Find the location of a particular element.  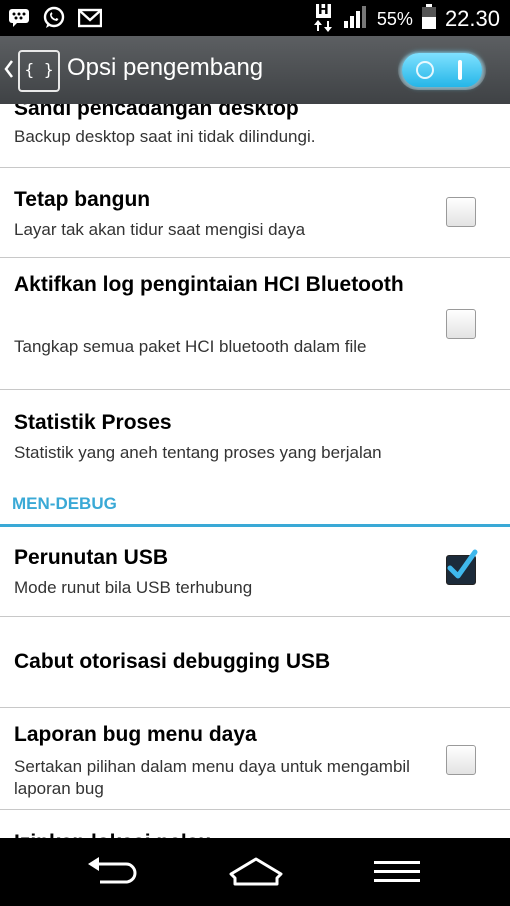

navigation-bar is located at coordinates (255, 872).